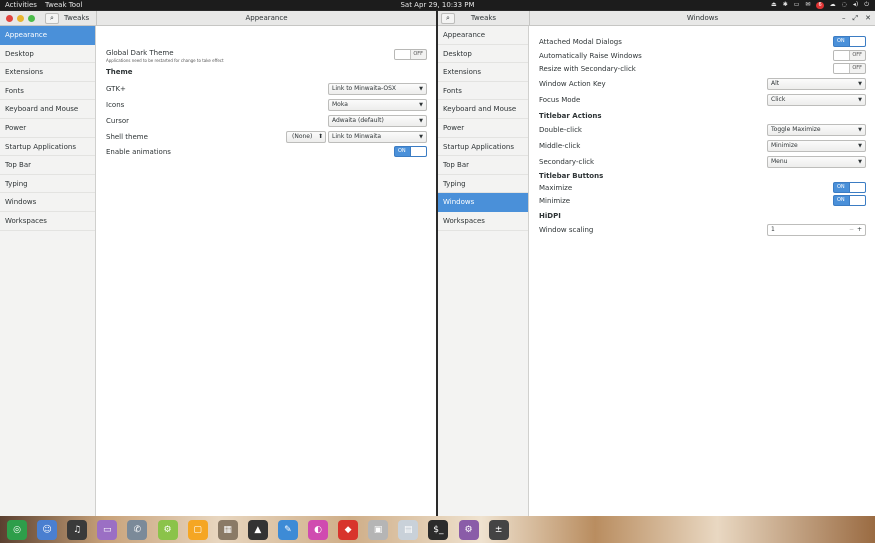 The image size is (875, 543). What do you see at coordinates (227, 530) in the screenshot?
I see `photo-icon: ▦` at bounding box center [227, 530].